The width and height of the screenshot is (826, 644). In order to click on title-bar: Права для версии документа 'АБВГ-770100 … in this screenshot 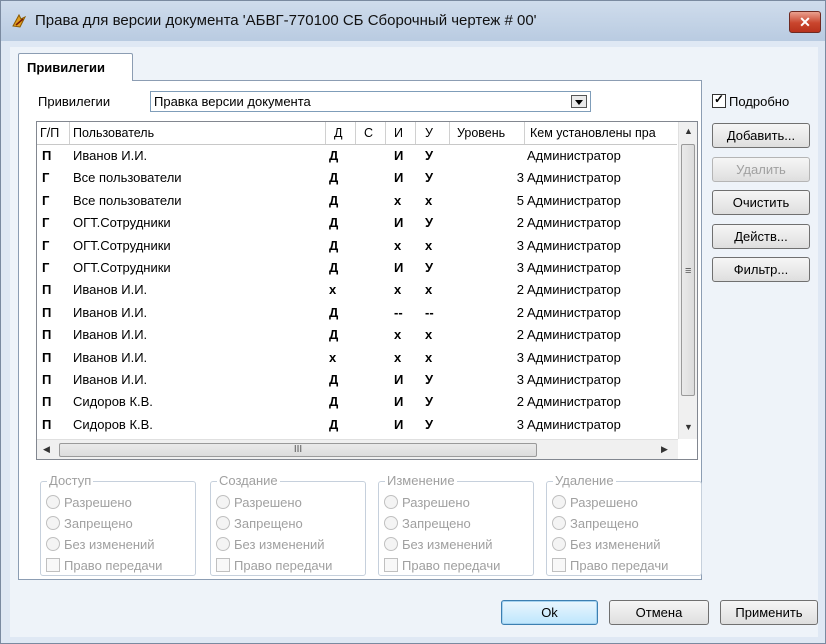, I will do `click(413, 21)`.